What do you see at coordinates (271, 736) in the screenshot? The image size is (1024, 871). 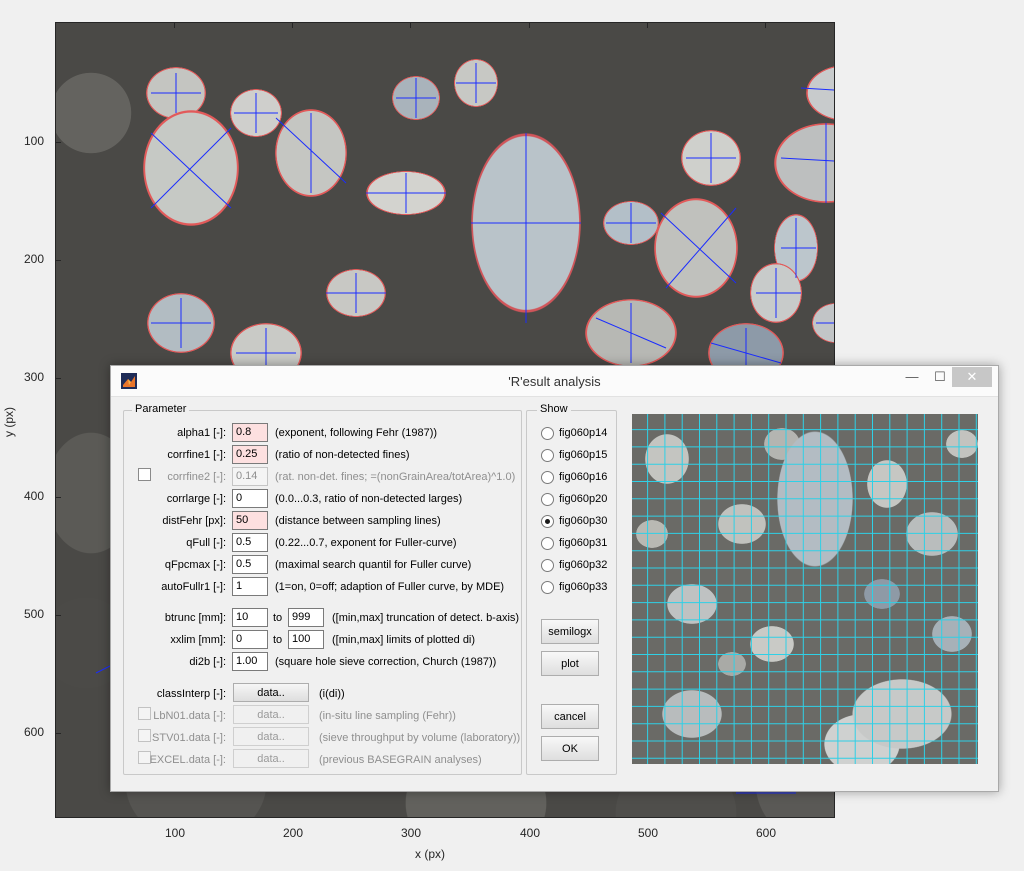 I see `stv01-data-button: data..` at bounding box center [271, 736].